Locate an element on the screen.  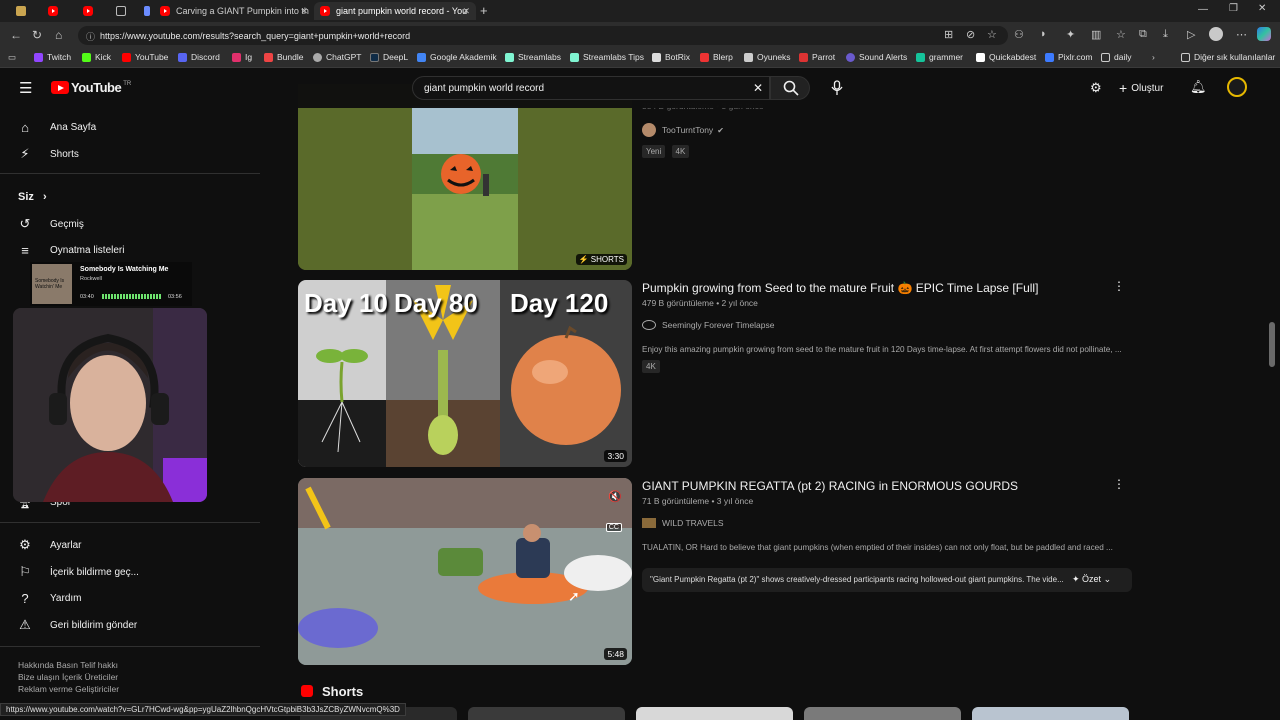
home-icon: ⌂ is located at coordinates (58, 35).